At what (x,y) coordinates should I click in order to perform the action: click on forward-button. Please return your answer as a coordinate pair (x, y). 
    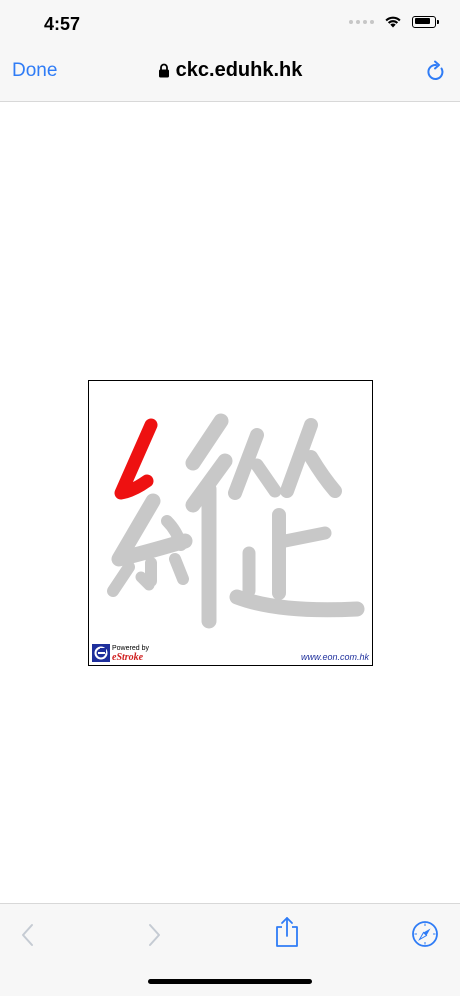
    Looking at the image, I should click on (154, 937).